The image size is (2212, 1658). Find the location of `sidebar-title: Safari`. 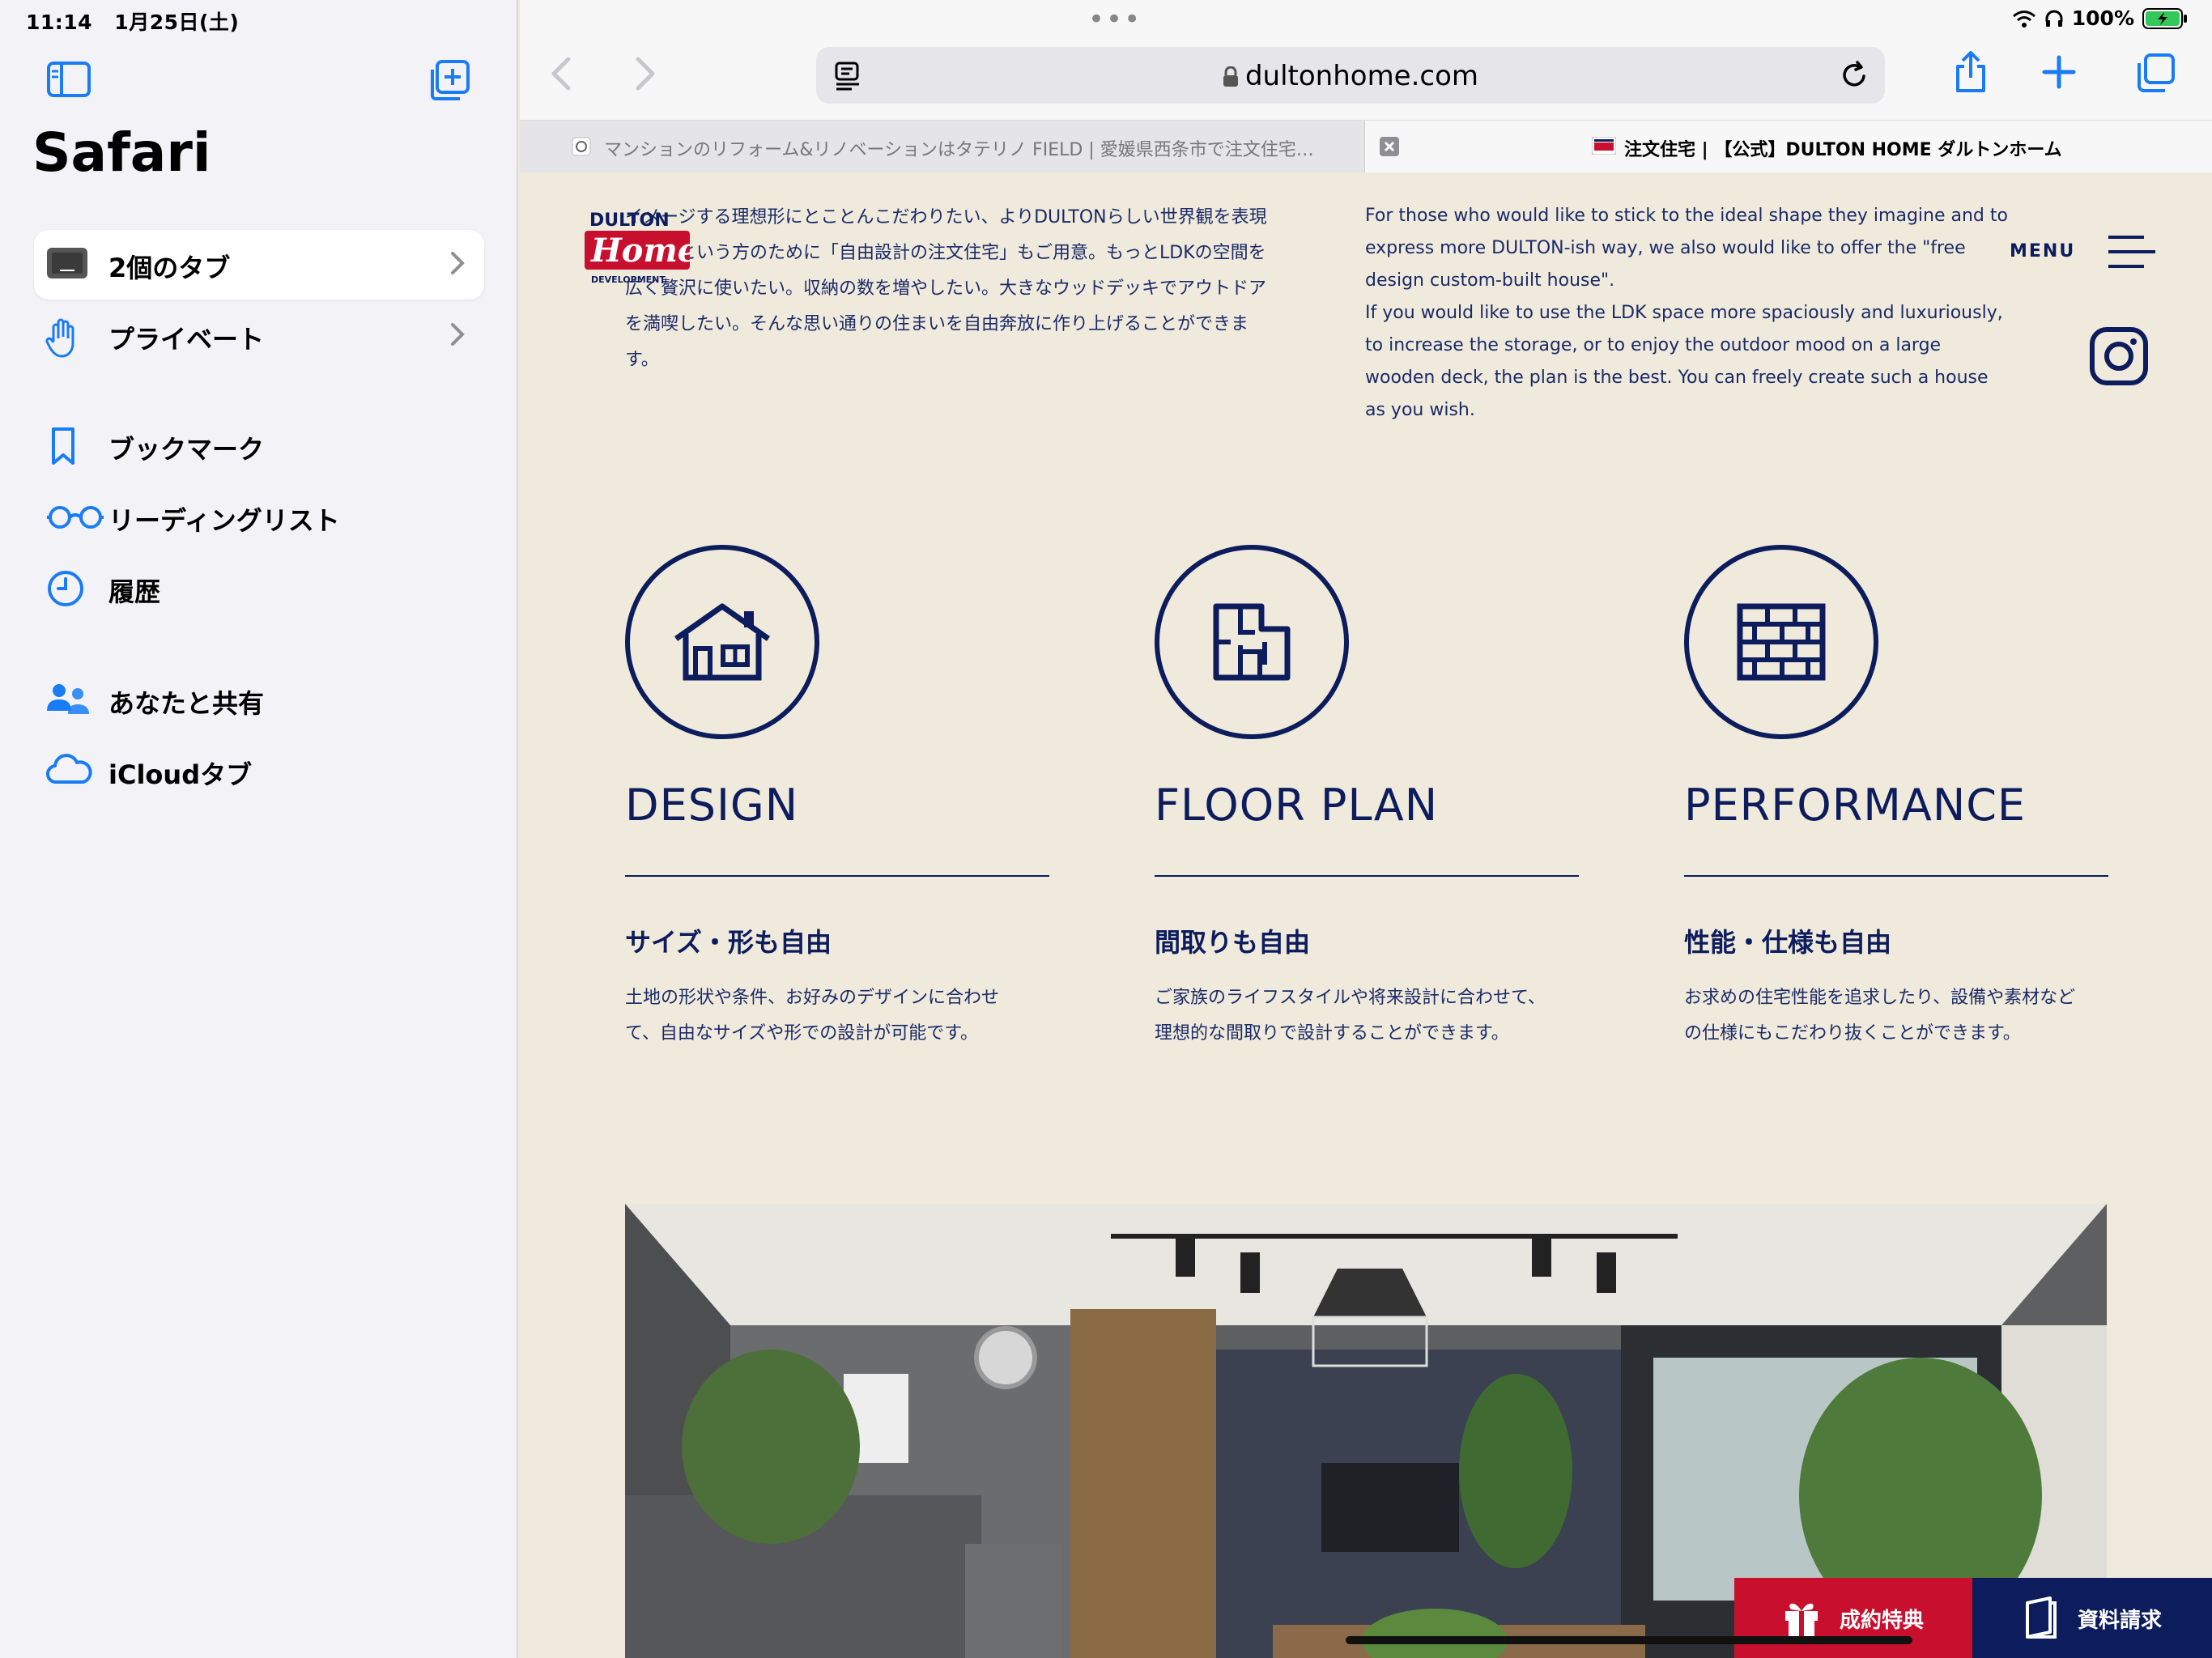

sidebar-title: Safari is located at coordinates (122, 152).